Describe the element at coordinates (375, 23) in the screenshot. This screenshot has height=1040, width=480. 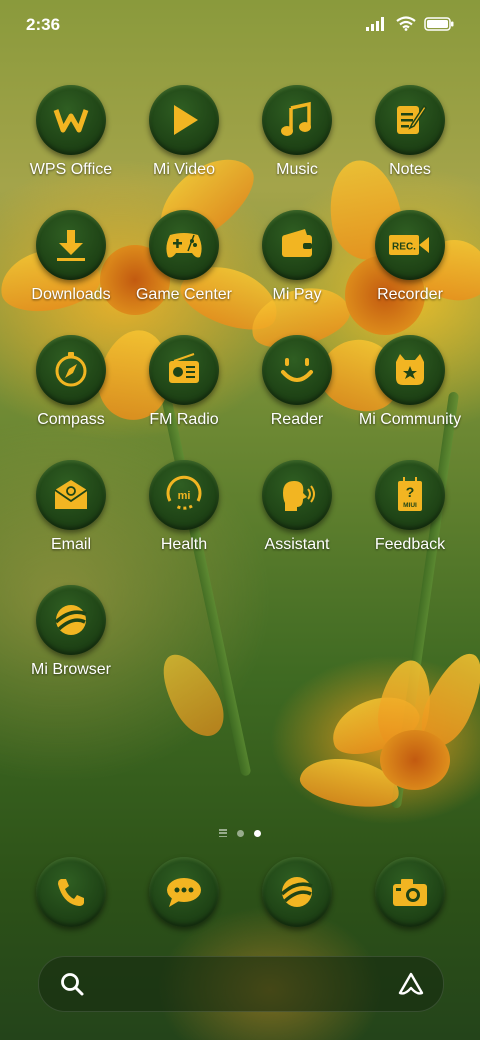
I see `signal-icon` at that location.